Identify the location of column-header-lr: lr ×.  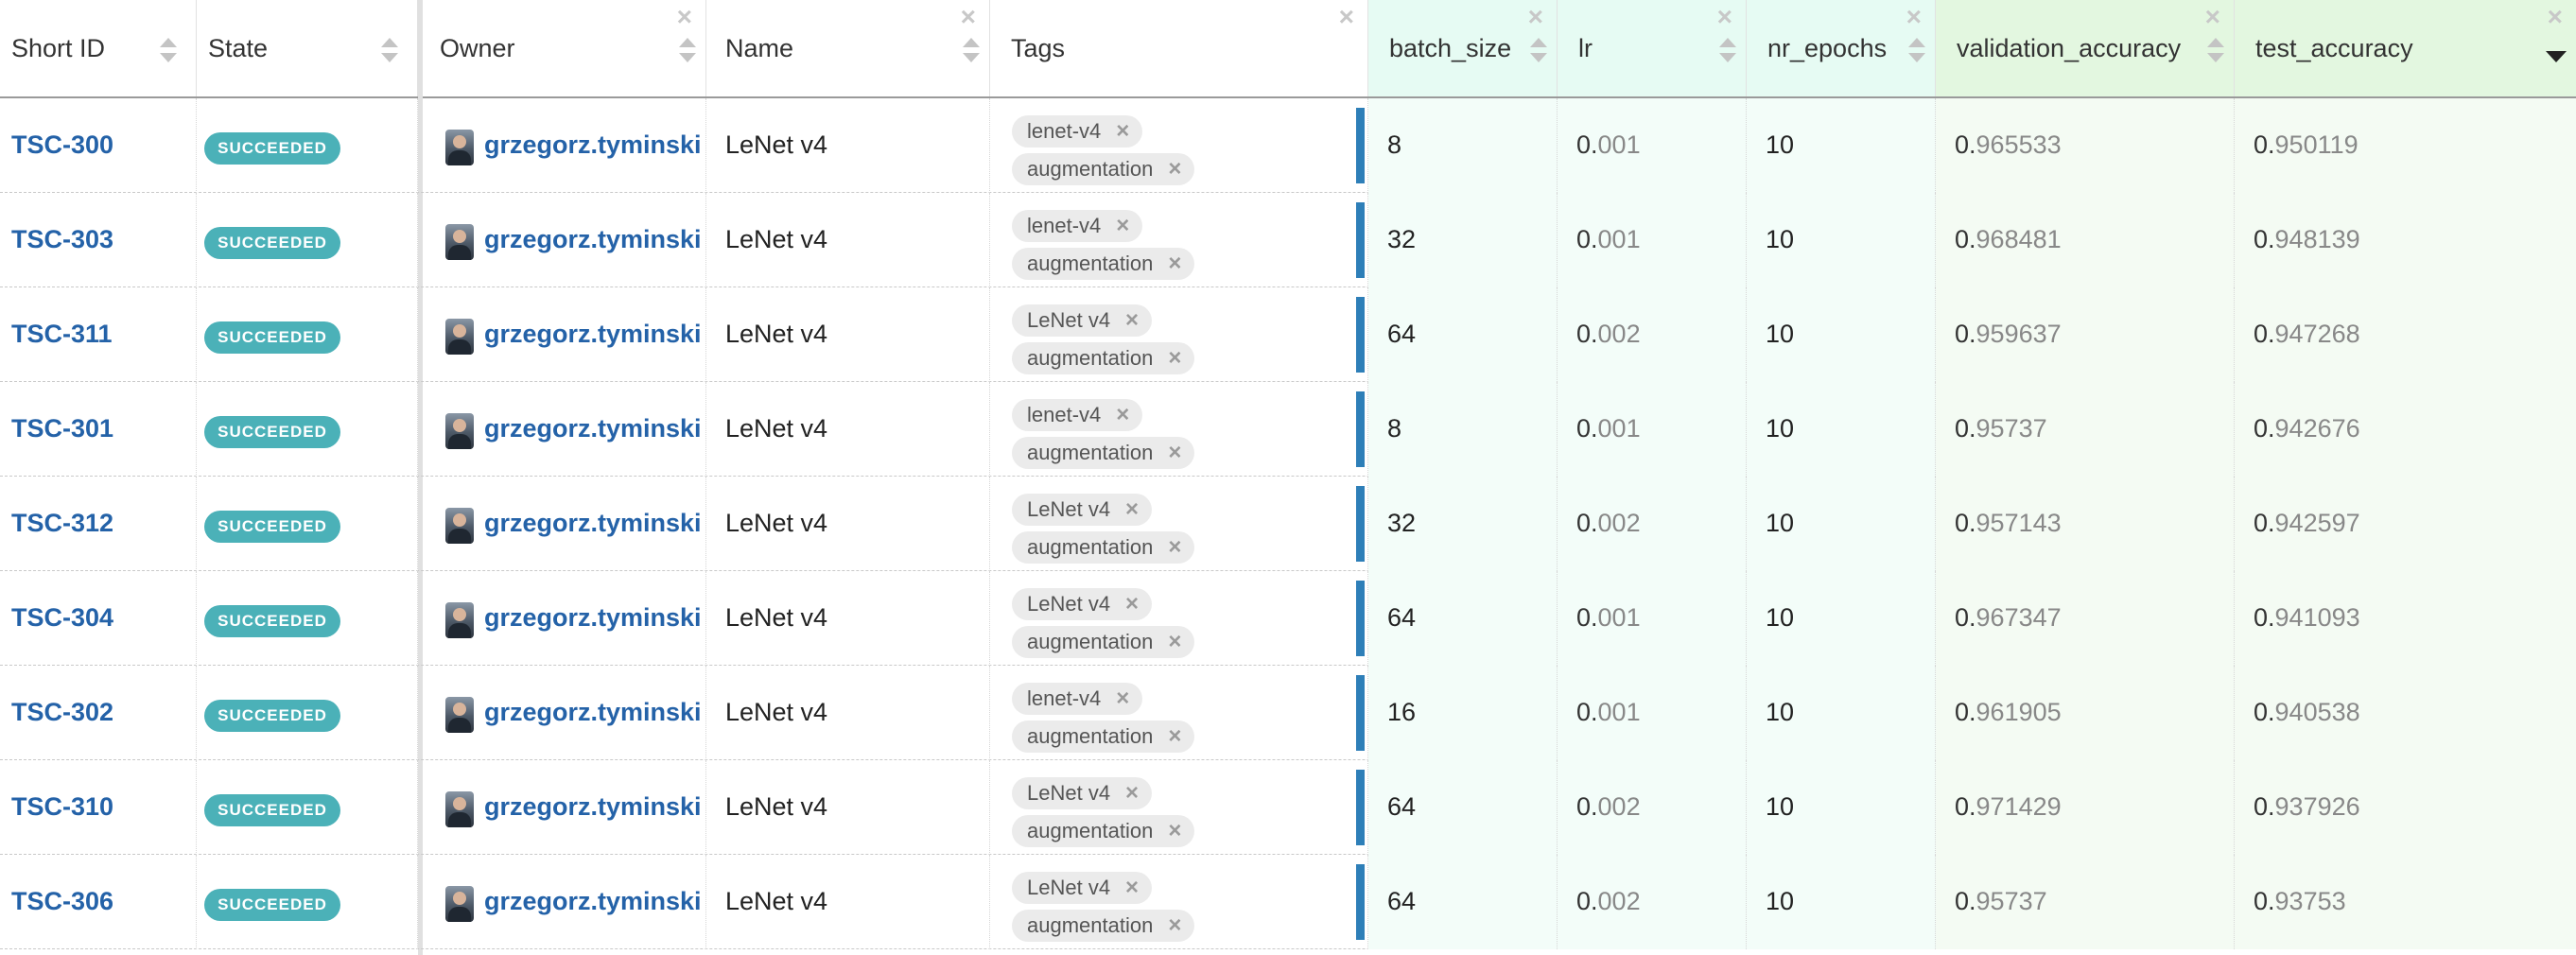
(1652, 48).